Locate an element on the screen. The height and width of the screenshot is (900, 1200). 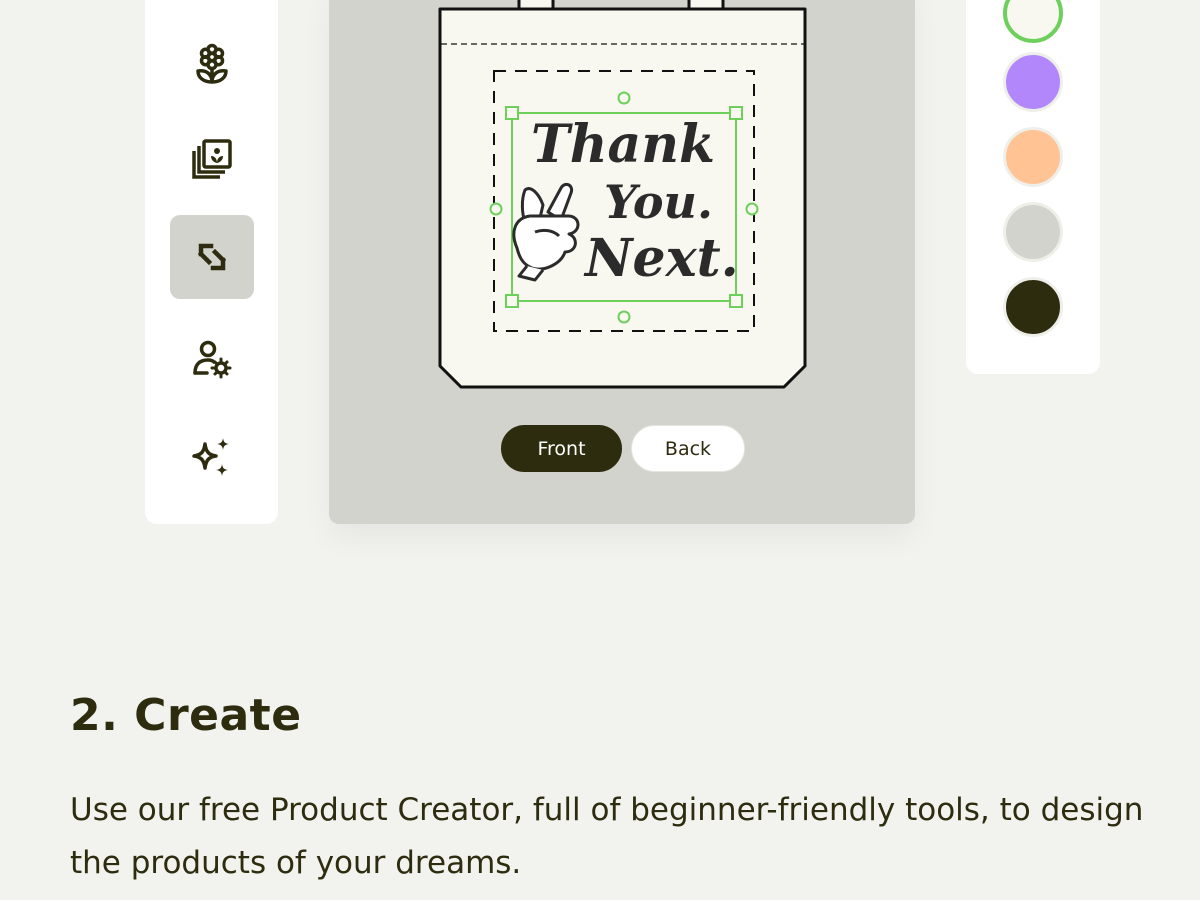
color-swatch-cream is located at coordinates (1033, 21).